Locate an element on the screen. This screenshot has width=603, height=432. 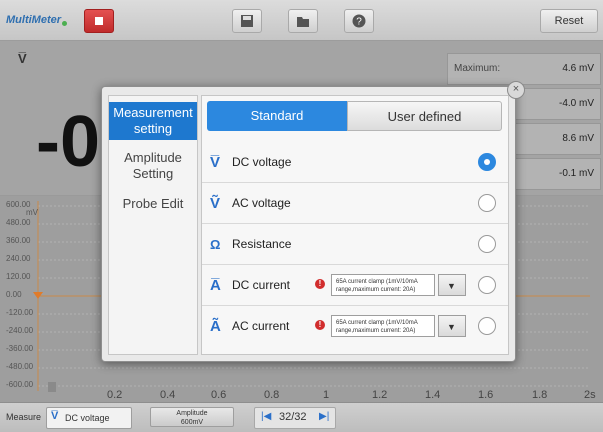
x-tick: 0.2 is located at coordinates (115, 395).